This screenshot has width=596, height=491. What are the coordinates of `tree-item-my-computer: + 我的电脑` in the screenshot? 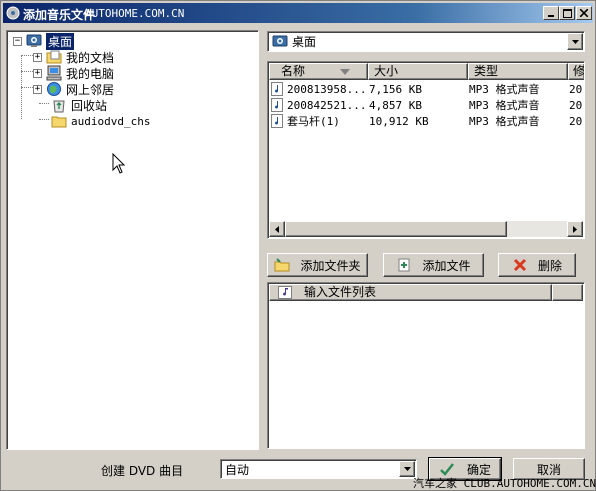 It's located at (73, 73).